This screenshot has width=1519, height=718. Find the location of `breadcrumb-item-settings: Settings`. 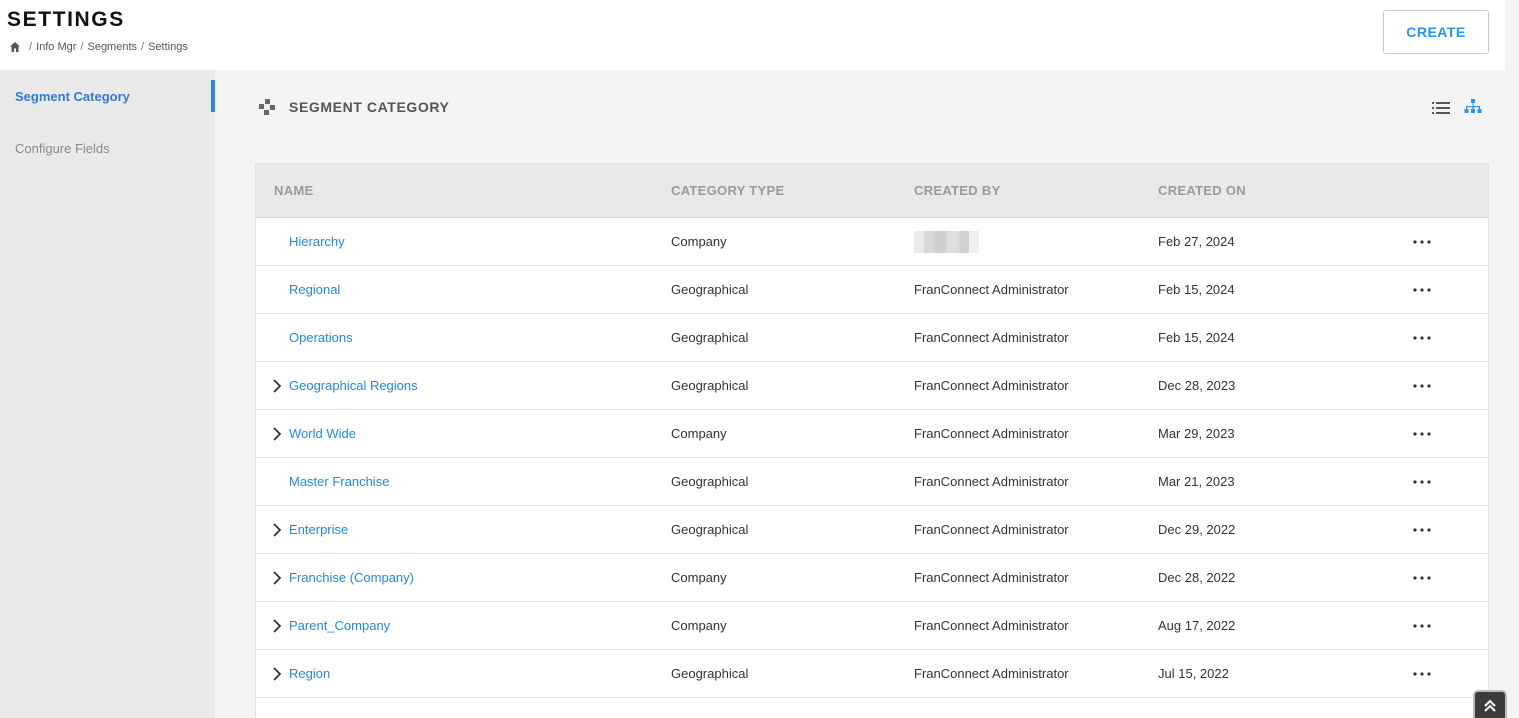

breadcrumb-item-settings: Settings is located at coordinates (168, 47).